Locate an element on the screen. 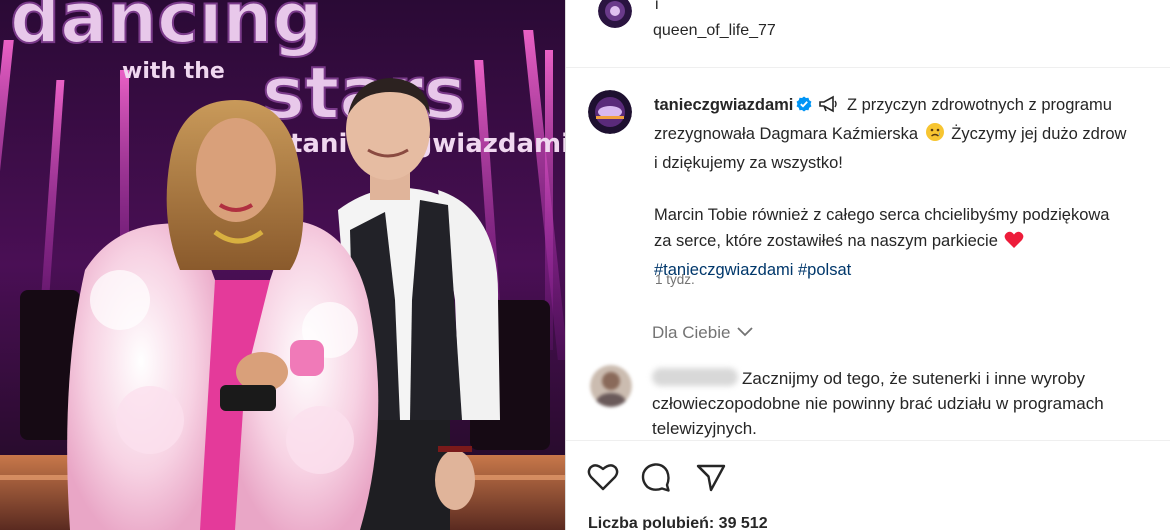 Image resolution: width=1170 pixels, height=530 pixels. share-button is located at coordinates (711, 477).